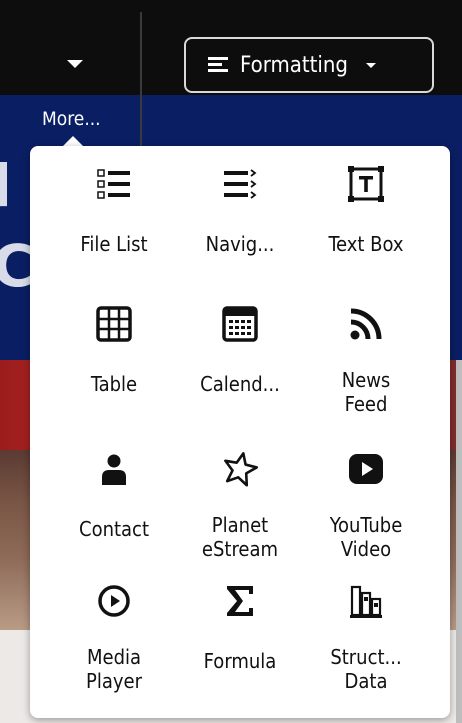 The image size is (462, 723). I want to click on widget-formula: Formula, so click(240, 629).